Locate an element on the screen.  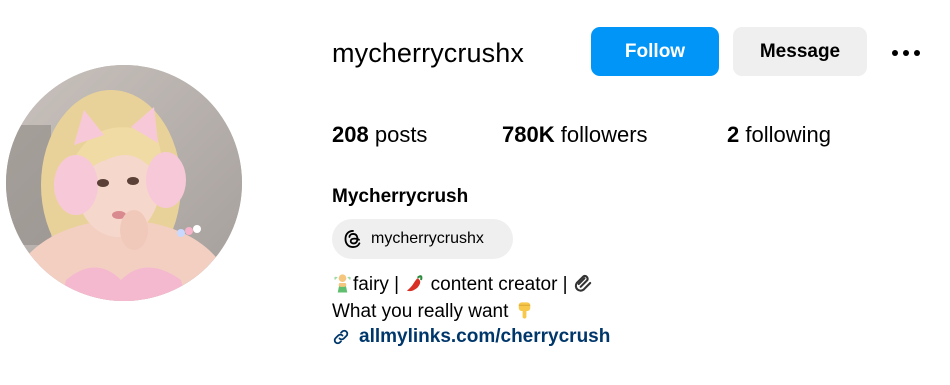
message-button: Message is located at coordinates (800, 51).